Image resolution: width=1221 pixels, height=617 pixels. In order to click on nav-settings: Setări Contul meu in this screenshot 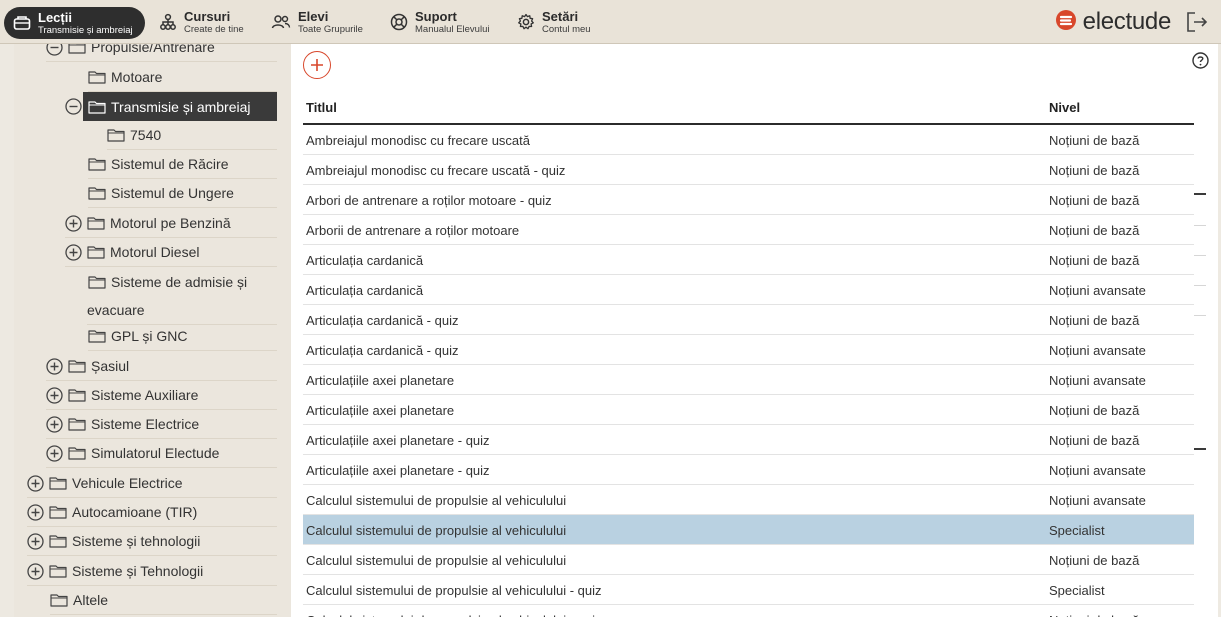, I will do `click(553, 22)`.